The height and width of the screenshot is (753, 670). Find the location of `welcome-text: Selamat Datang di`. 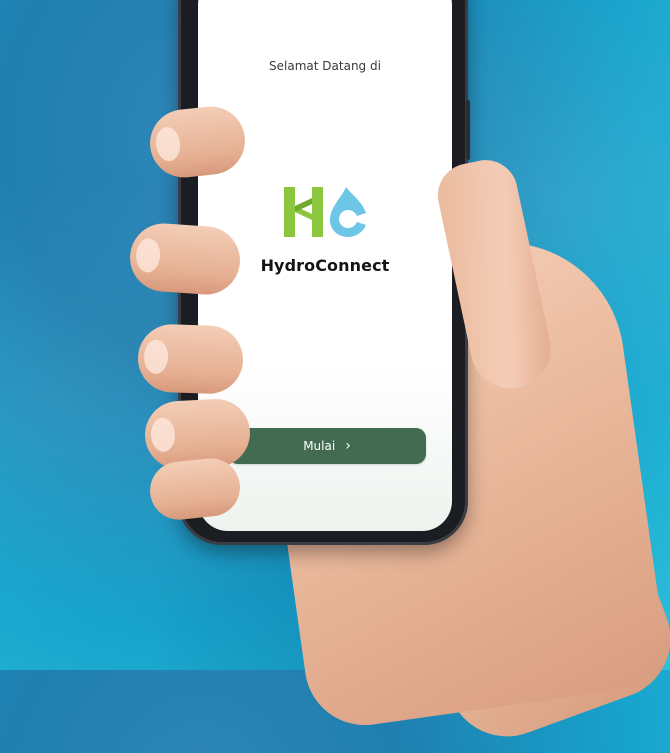

welcome-text: Selamat Datang di is located at coordinates (325, 66).